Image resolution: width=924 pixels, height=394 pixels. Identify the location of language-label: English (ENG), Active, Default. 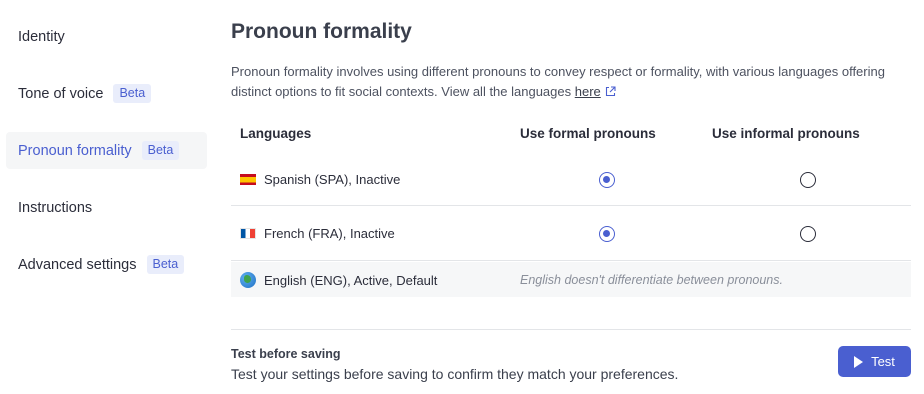
(351, 280).